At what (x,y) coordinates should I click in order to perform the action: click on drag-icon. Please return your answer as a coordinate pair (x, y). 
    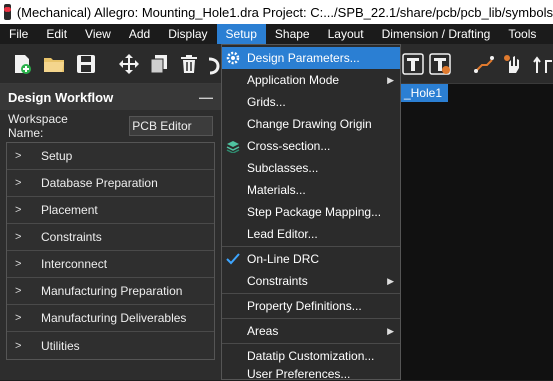
    Looking at the image, I should click on (513, 64).